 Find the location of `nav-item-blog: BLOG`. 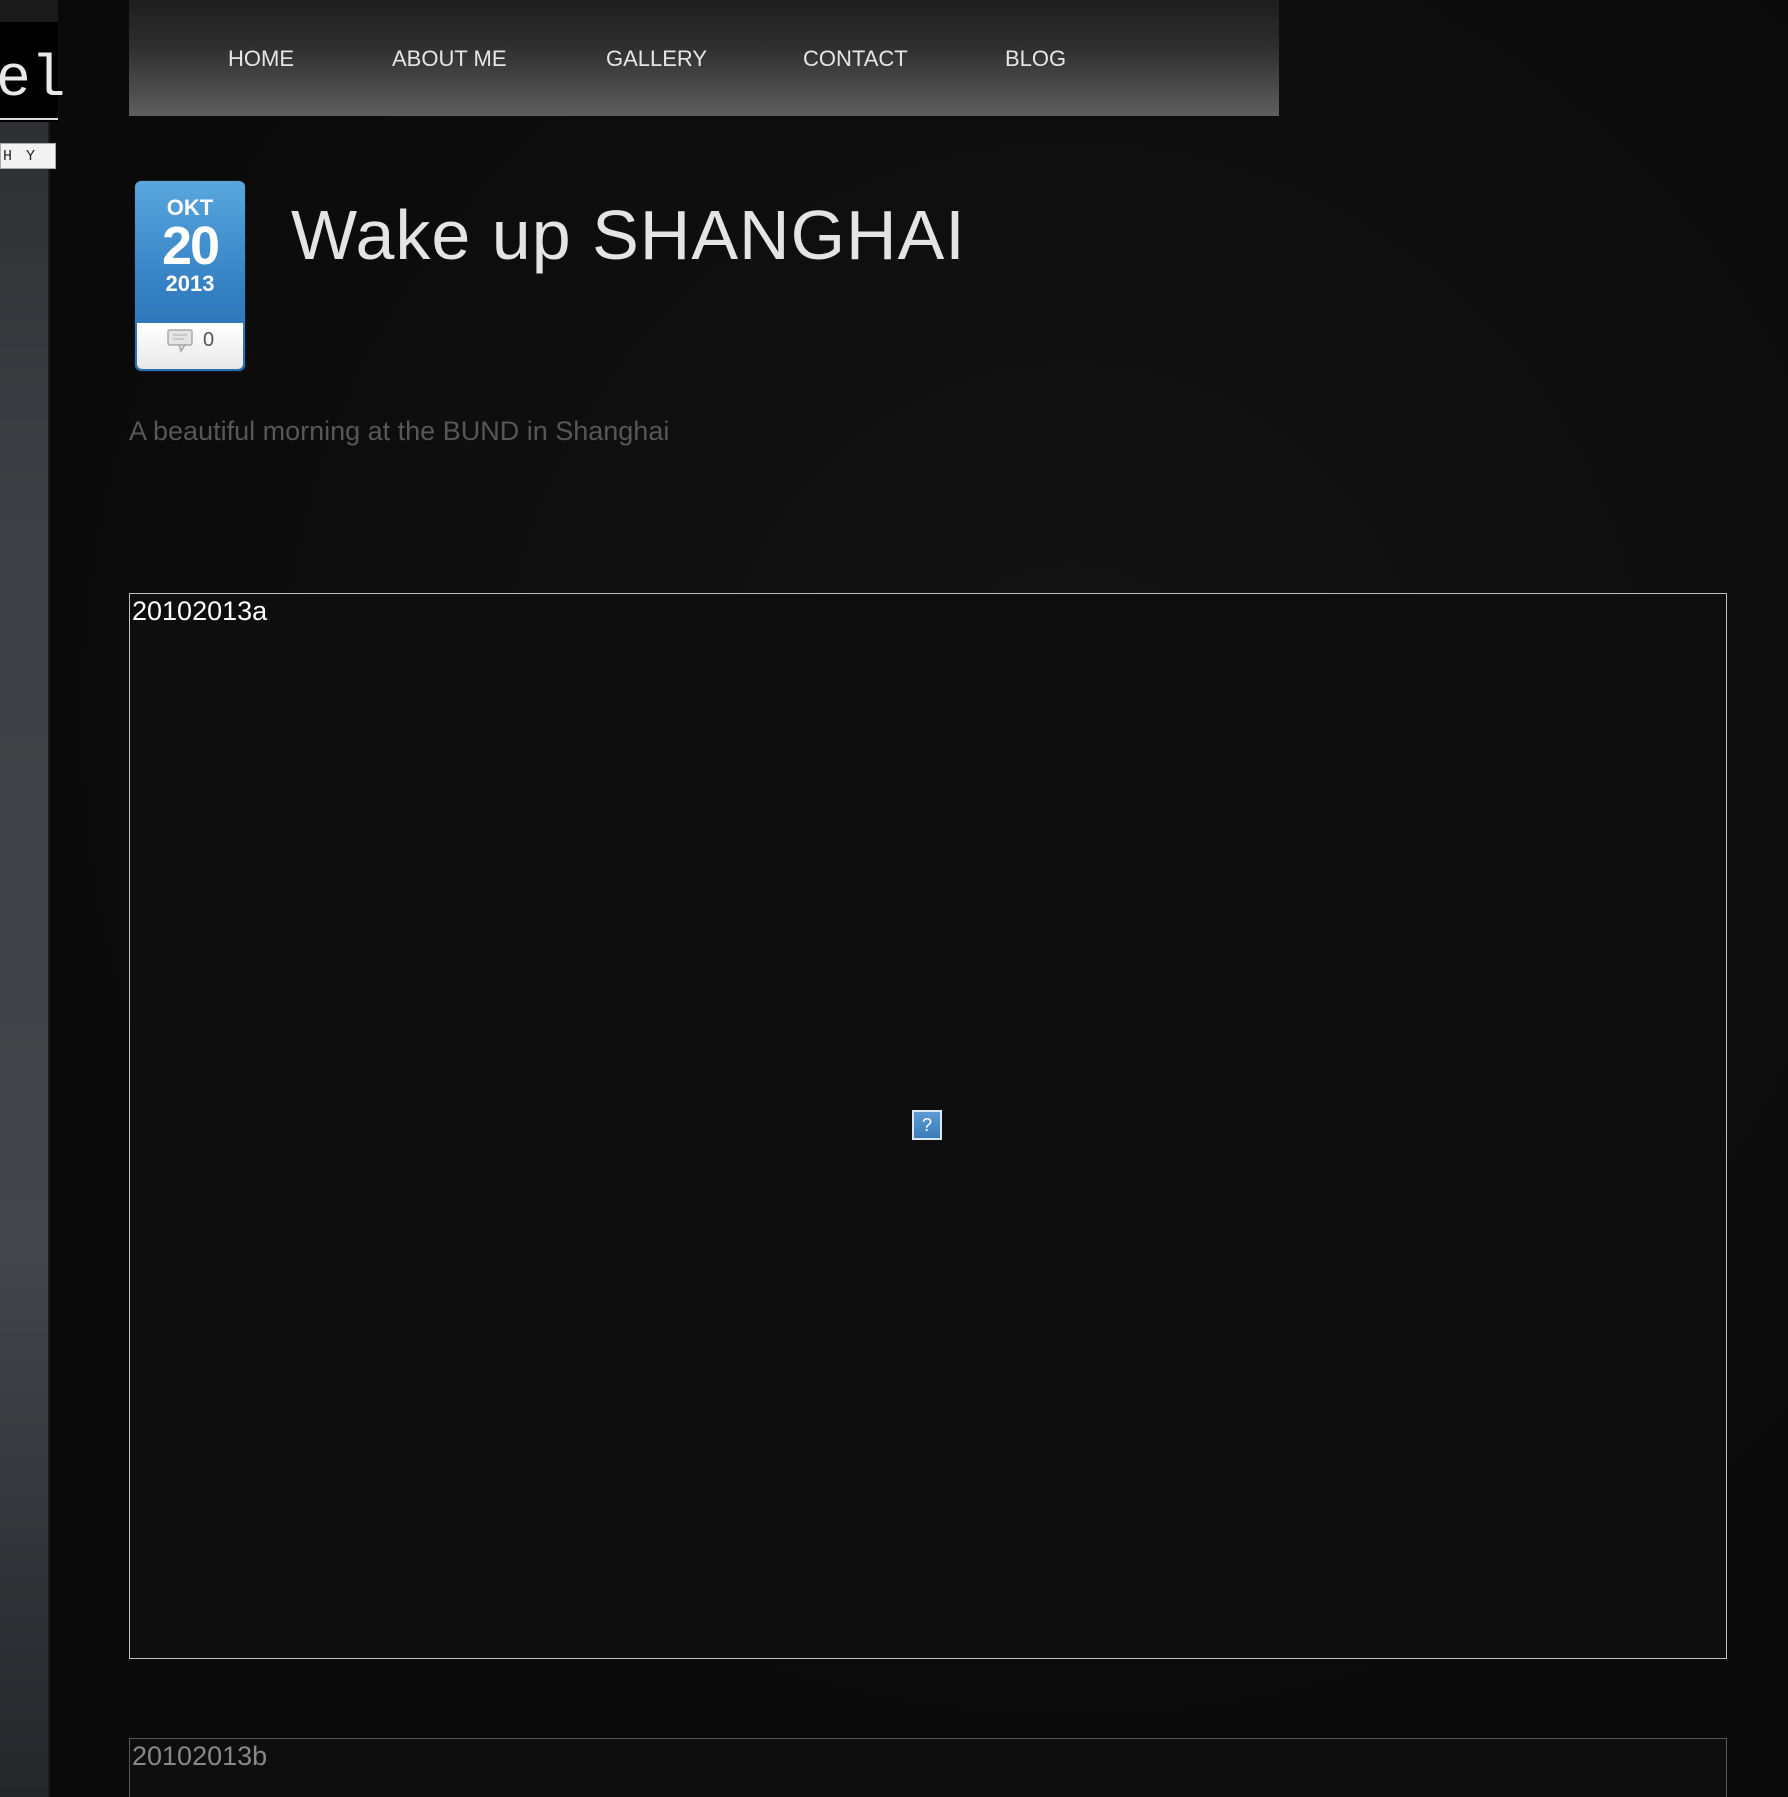

nav-item-blog: BLOG is located at coordinates (1035, 59).